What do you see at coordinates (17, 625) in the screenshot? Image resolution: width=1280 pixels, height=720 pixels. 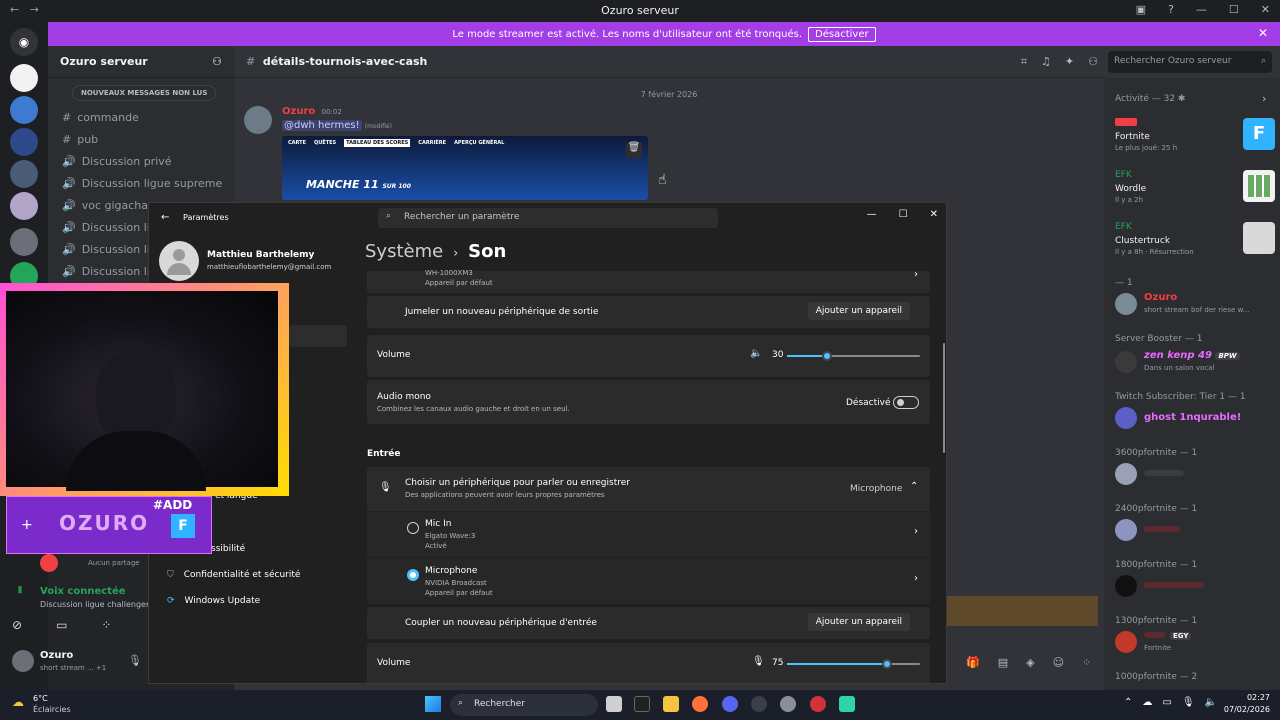 I see `camera-off-icon: ⊘` at bounding box center [17, 625].